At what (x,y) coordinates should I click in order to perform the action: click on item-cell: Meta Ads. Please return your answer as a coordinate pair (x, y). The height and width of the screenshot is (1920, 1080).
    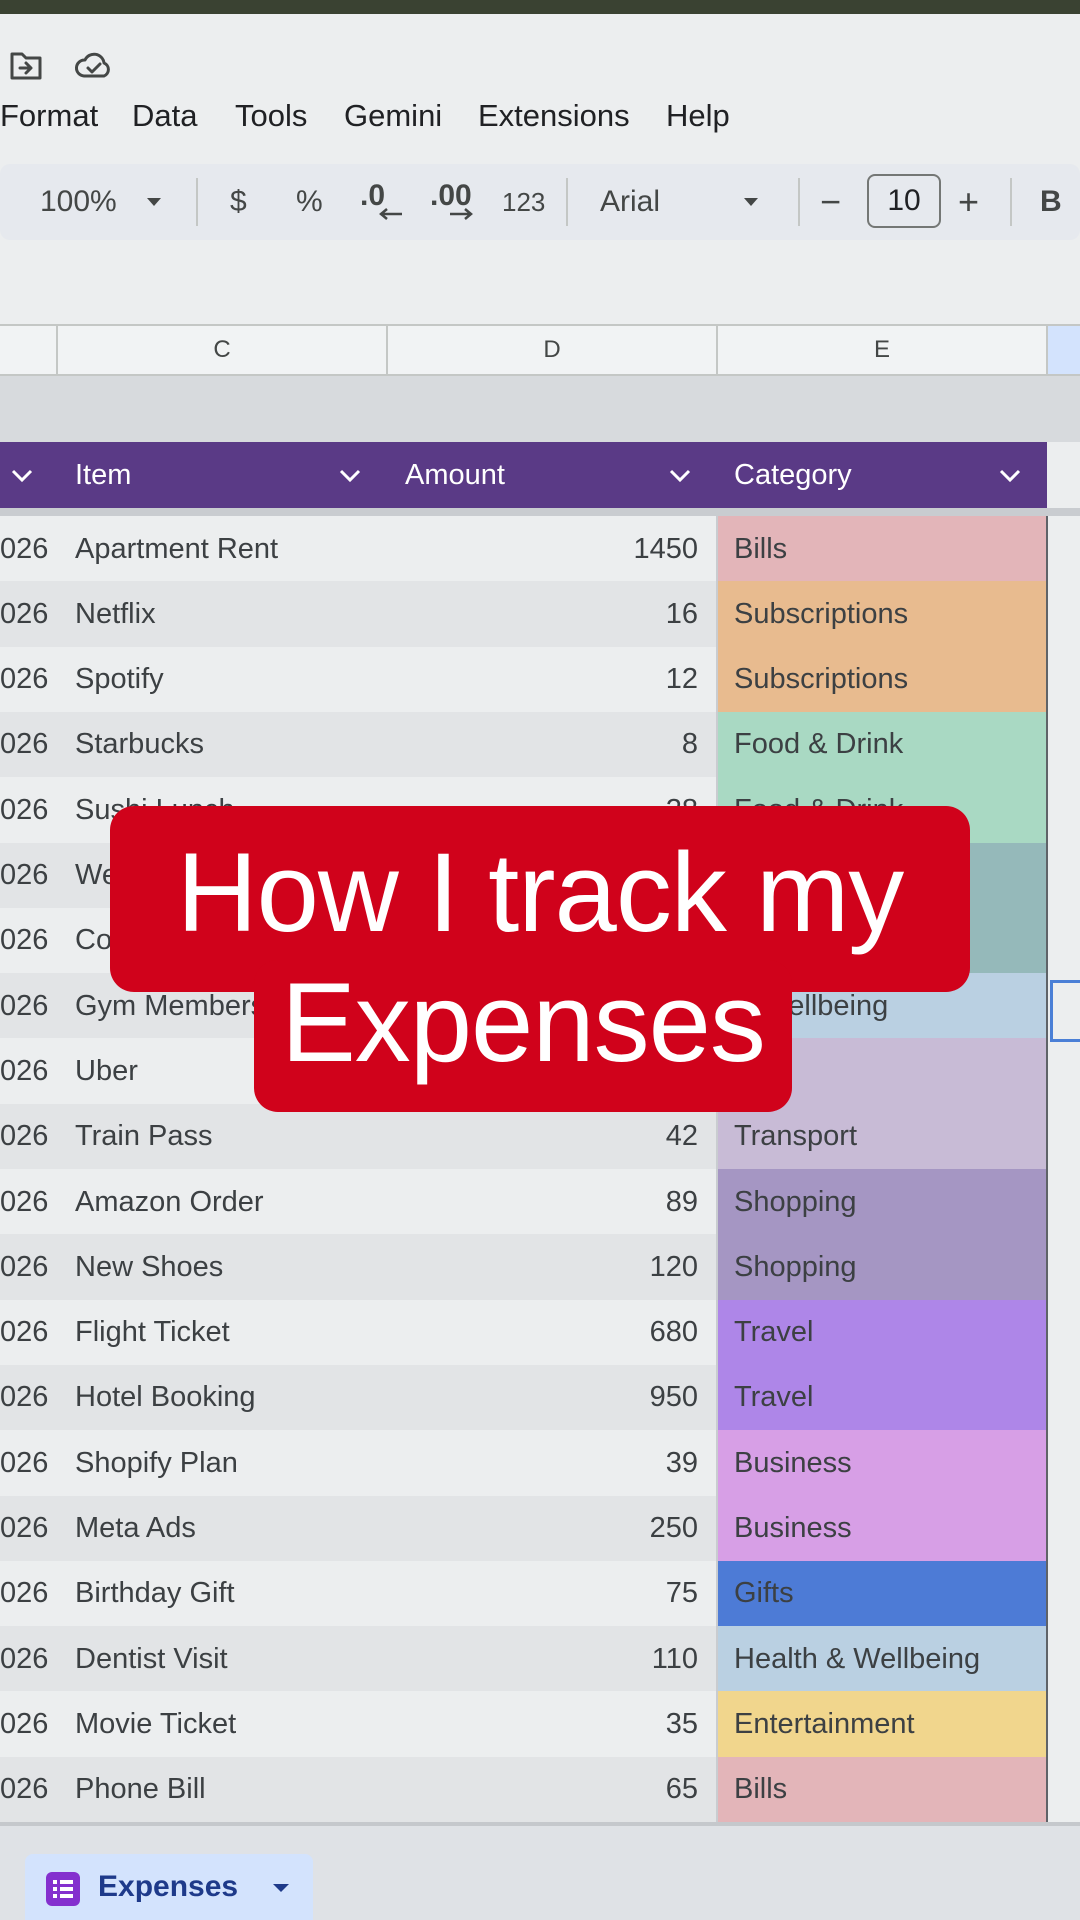
    Looking at the image, I should click on (230, 1529).